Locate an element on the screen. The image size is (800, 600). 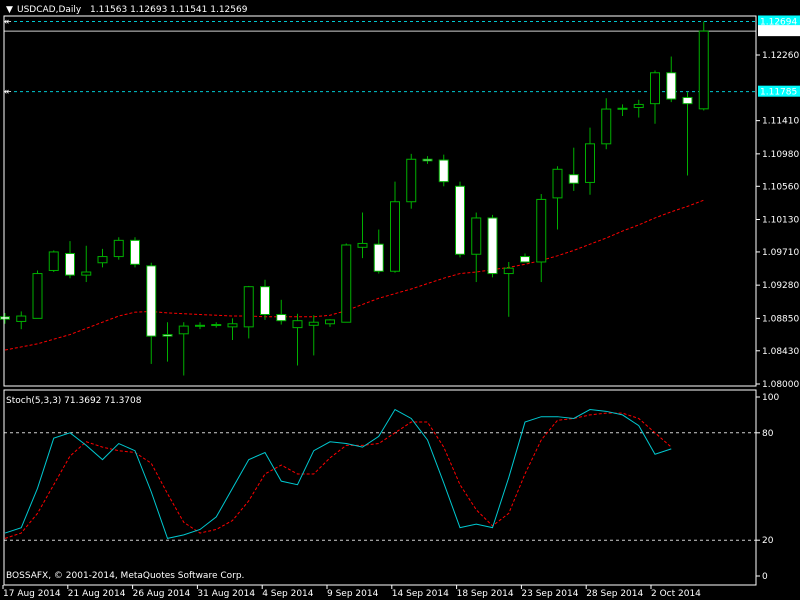
time-tick-label: 18 Sep 2014 is located at coordinates (485, 594).